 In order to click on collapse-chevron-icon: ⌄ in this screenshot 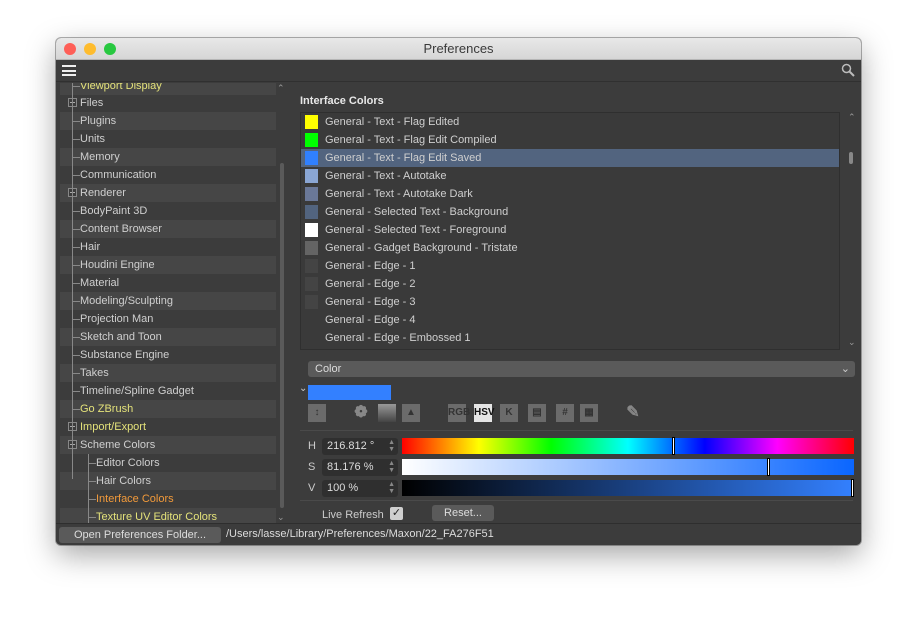, I will do `click(303, 388)`.